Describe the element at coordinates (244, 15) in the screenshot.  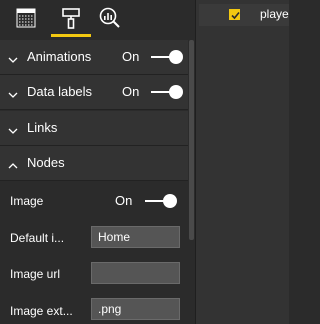
I see `field-list-item: playe` at that location.